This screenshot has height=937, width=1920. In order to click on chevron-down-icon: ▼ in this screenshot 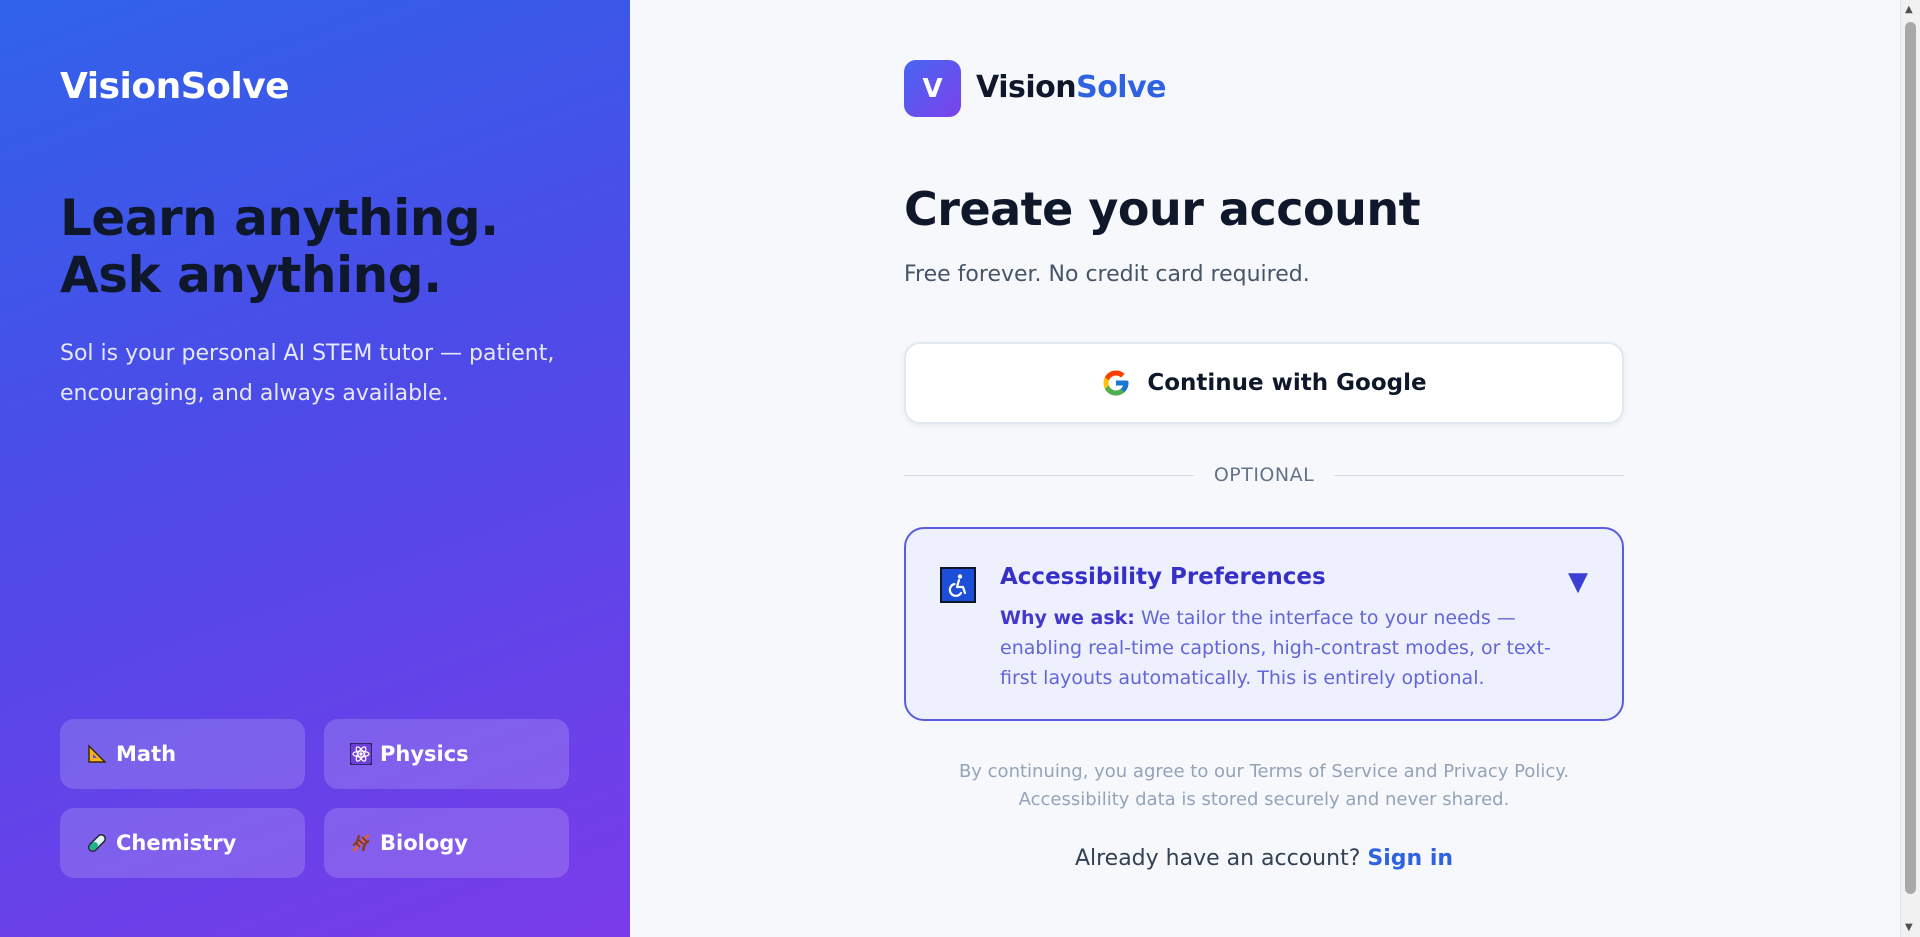, I will do `click(1578, 582)`.